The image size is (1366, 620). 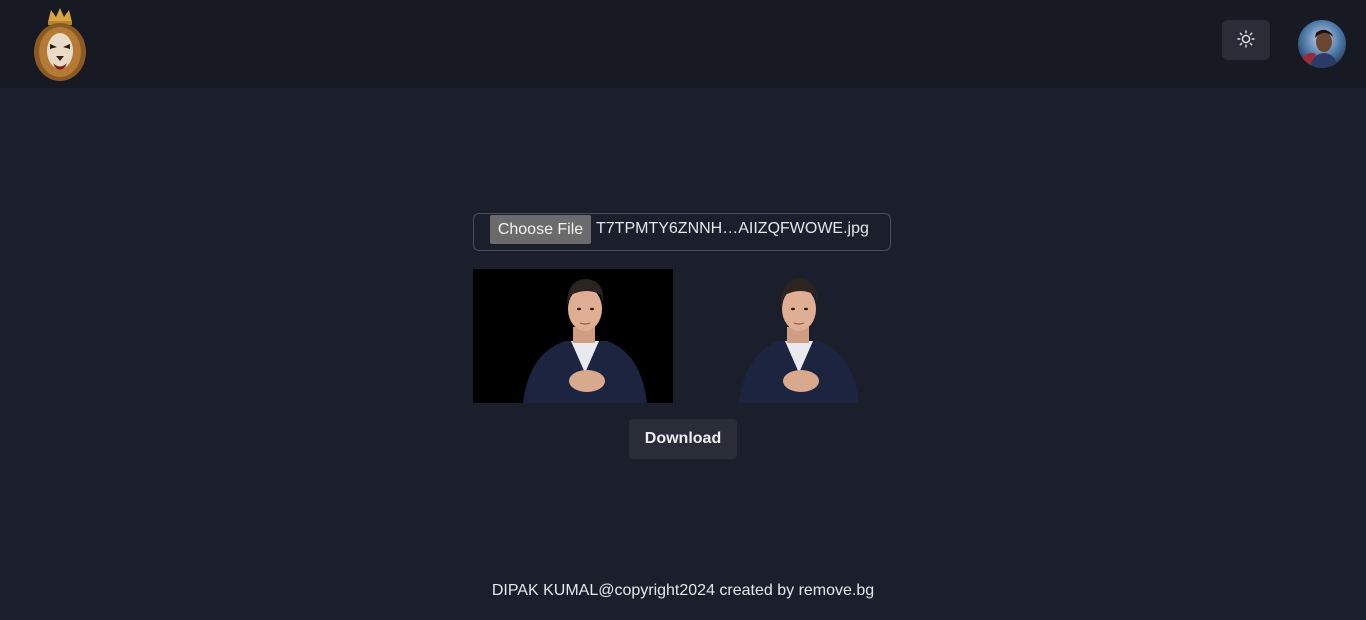 I want to click on top-header, so click(x=683, y=44).